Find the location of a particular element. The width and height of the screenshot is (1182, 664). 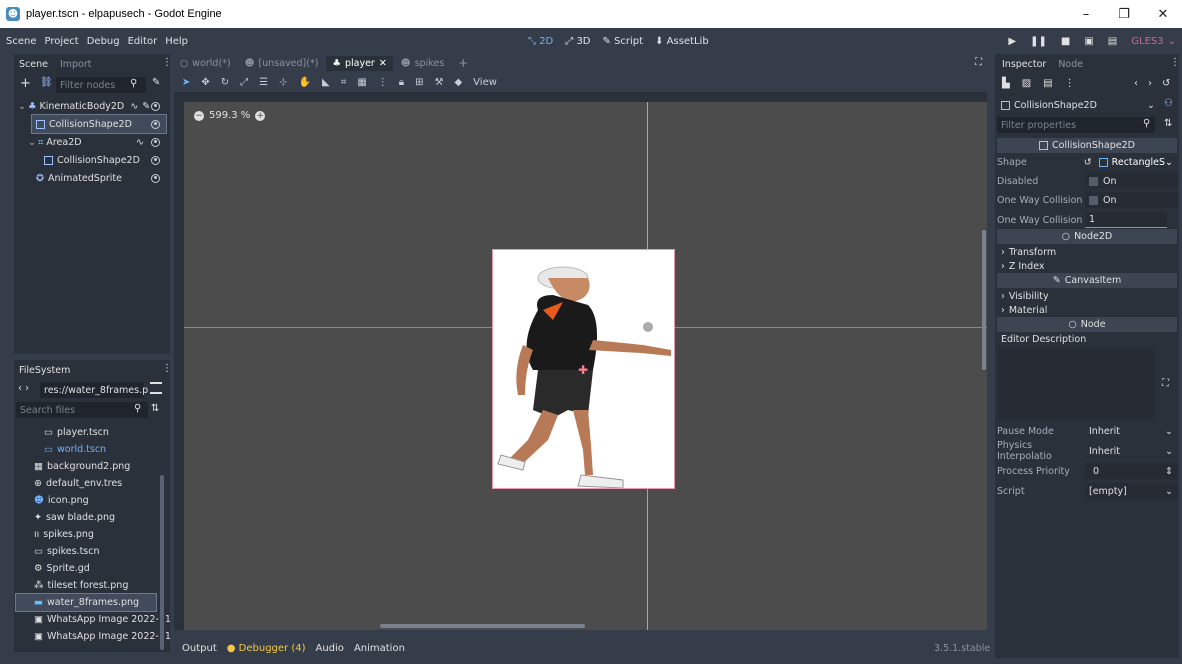

add-tab-icon: + is located at coordinates (463, 63).